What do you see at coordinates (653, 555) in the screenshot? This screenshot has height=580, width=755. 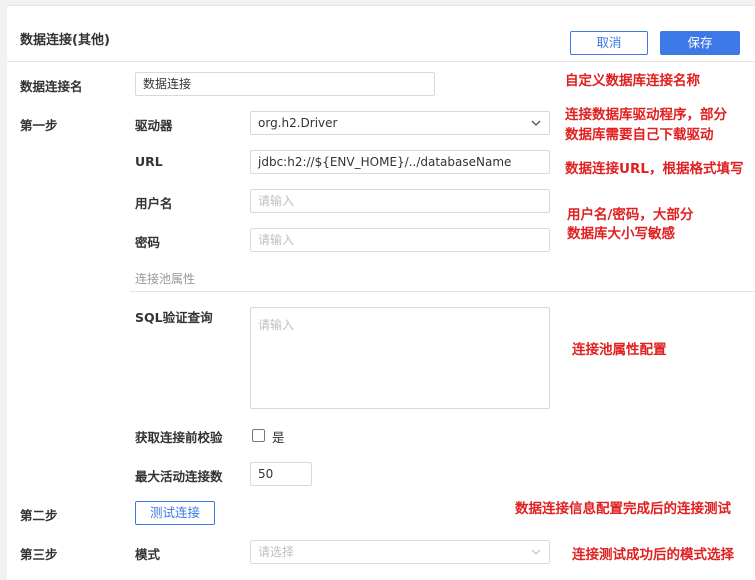 I see `annotation-mode: 连接测试成功后的模式选择` at bounding box center [653, 555].